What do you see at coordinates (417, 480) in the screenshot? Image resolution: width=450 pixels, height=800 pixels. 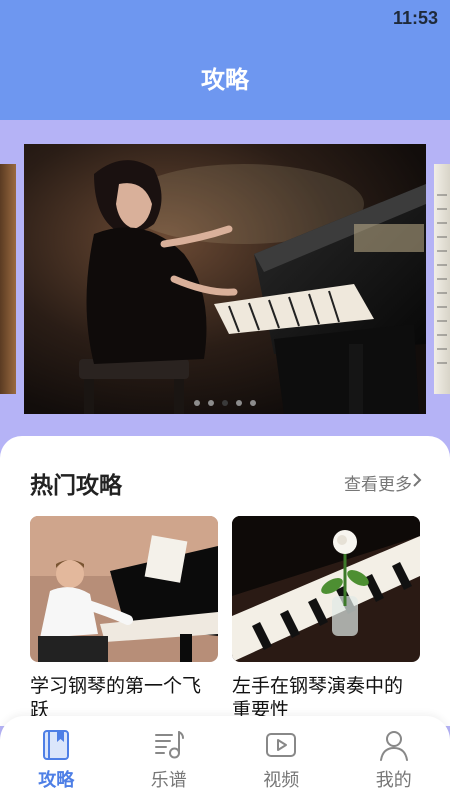 I see `chevron-right-icon` at bounding box center [417, 480].